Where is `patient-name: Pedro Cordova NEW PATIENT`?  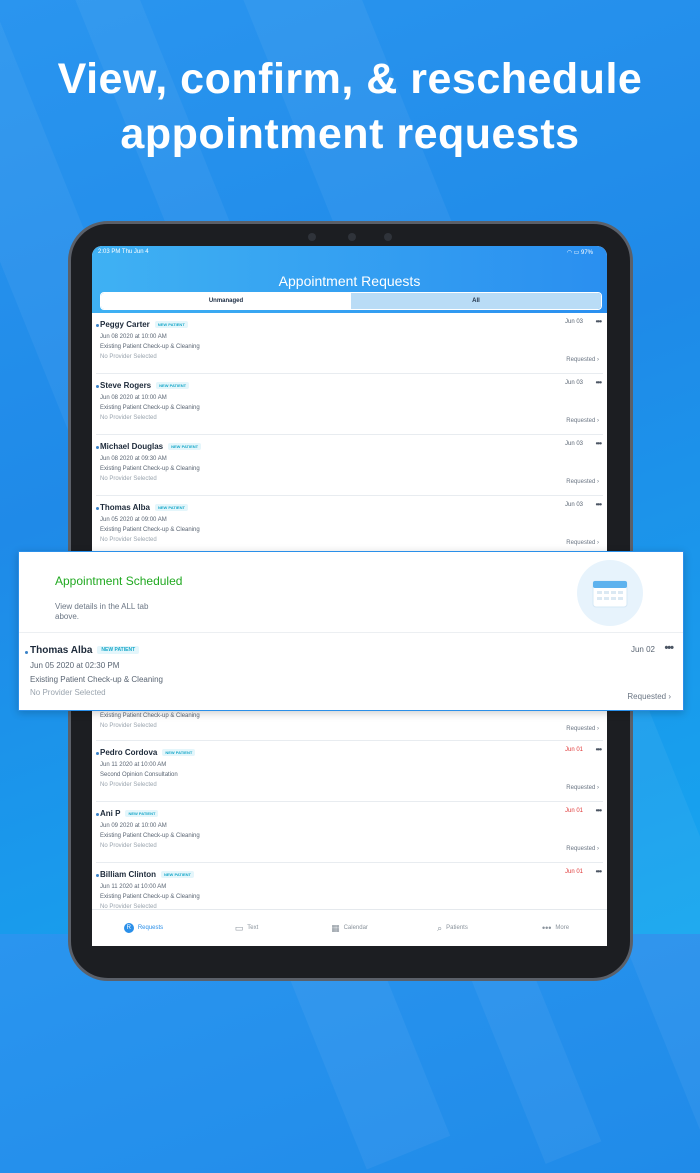
patient-name: Pedro Cordova NEW PATIENT is located at coordinates (148, 752).